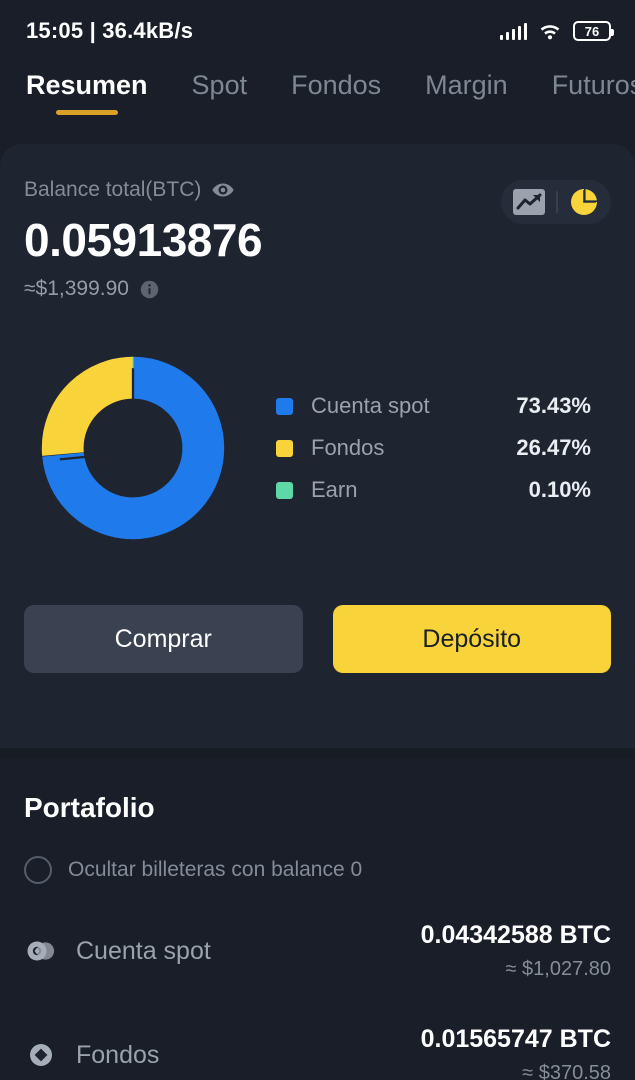 The width and height of the screenshot is (635, 1080). I want to click on tab-futuros-label: Futuros, so click(593, 85).